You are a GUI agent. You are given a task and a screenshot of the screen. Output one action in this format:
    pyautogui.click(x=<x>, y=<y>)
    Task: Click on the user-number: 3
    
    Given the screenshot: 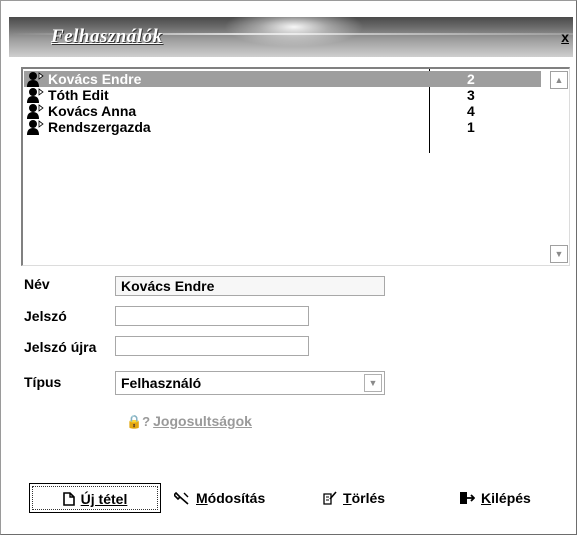 What is the action you would take?
    pyautogui.click(x=471, y=95)
    